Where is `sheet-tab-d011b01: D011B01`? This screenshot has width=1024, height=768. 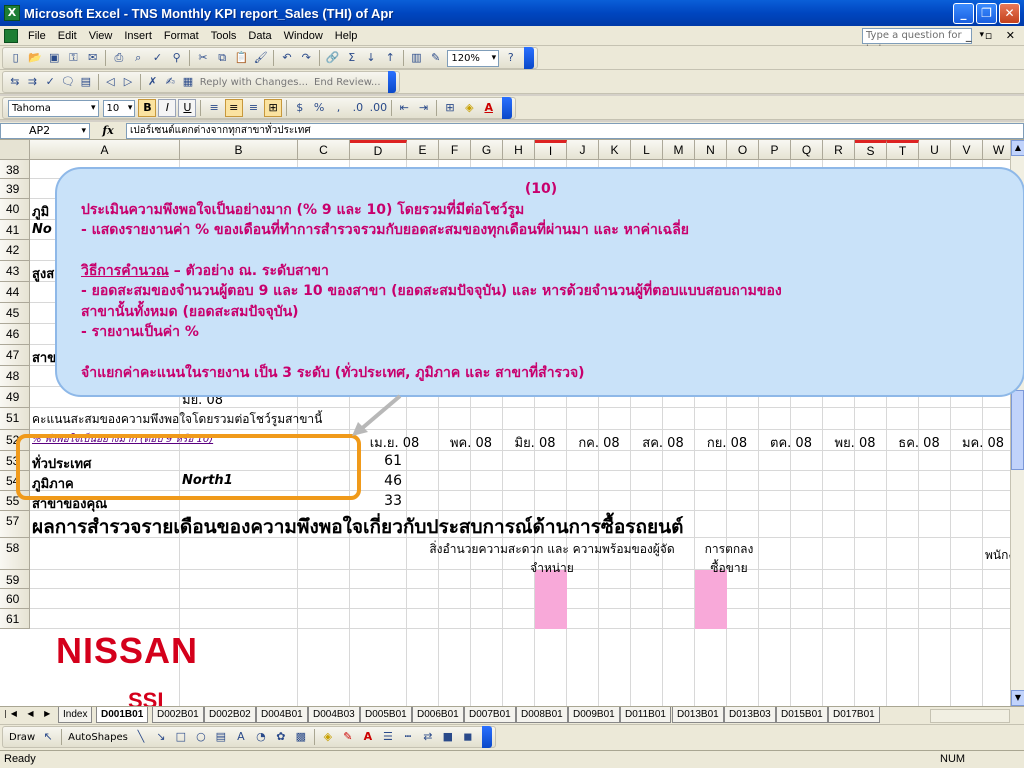 sheet-tab-d011b01: D011B01 is located at coordinates (645, 715).